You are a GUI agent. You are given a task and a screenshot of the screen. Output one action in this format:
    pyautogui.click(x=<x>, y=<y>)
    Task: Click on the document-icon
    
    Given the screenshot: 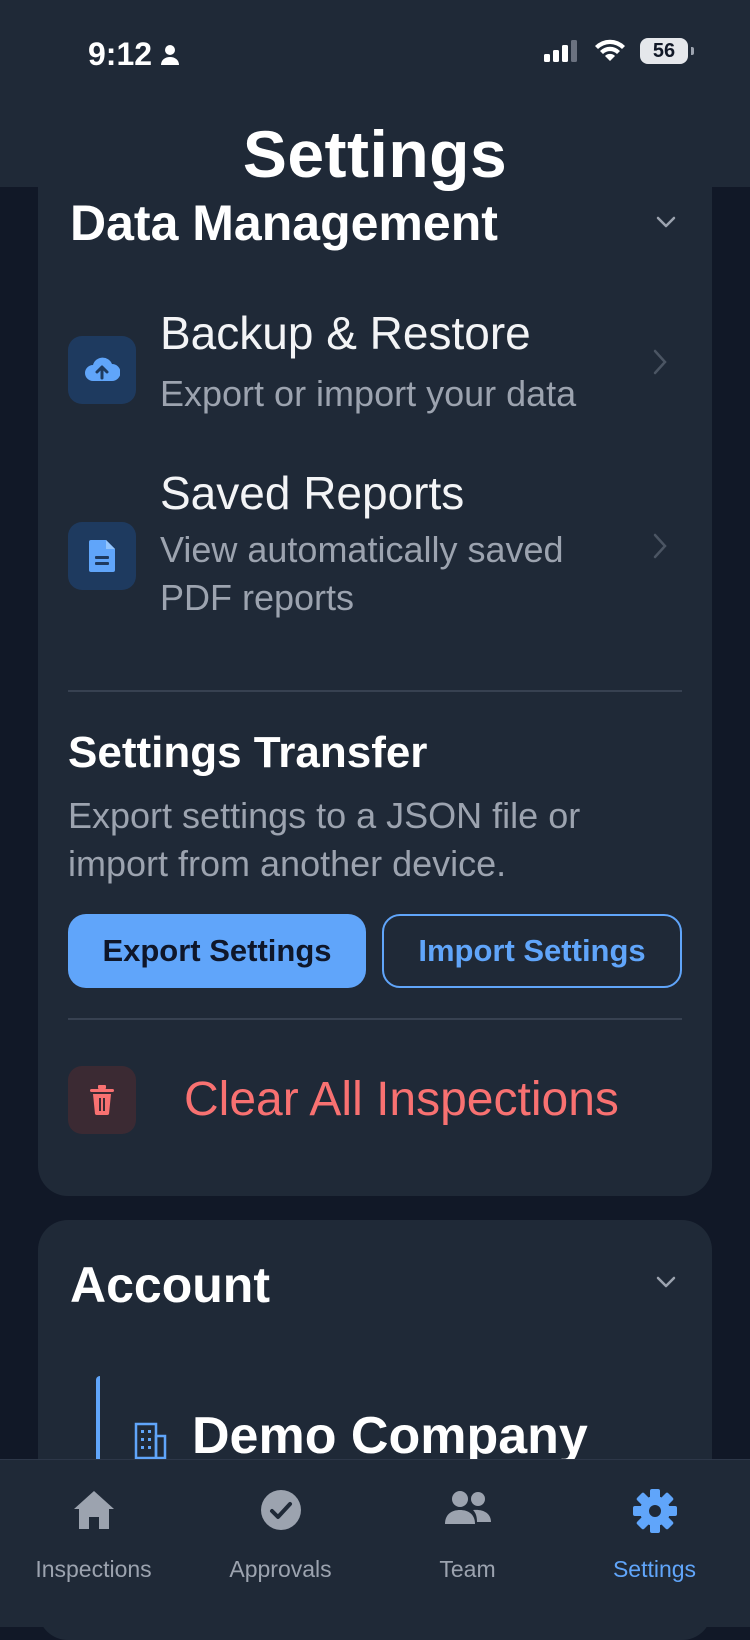 What is the action you would take?
    pyautogui.click(x=102, y=556)
    